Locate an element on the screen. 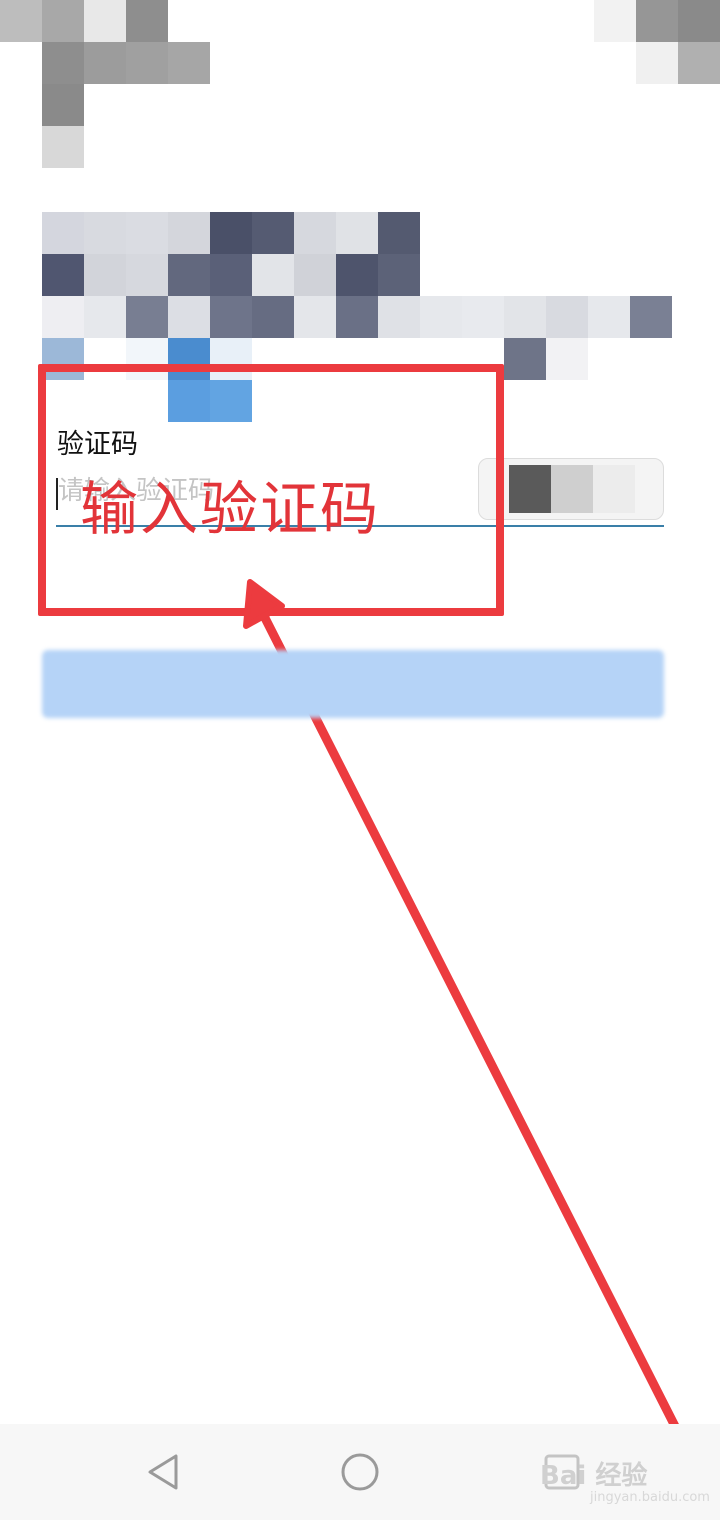 The width and height of the screenshot is (720, 1520). get-code-button is located at coordinates (571, 489).